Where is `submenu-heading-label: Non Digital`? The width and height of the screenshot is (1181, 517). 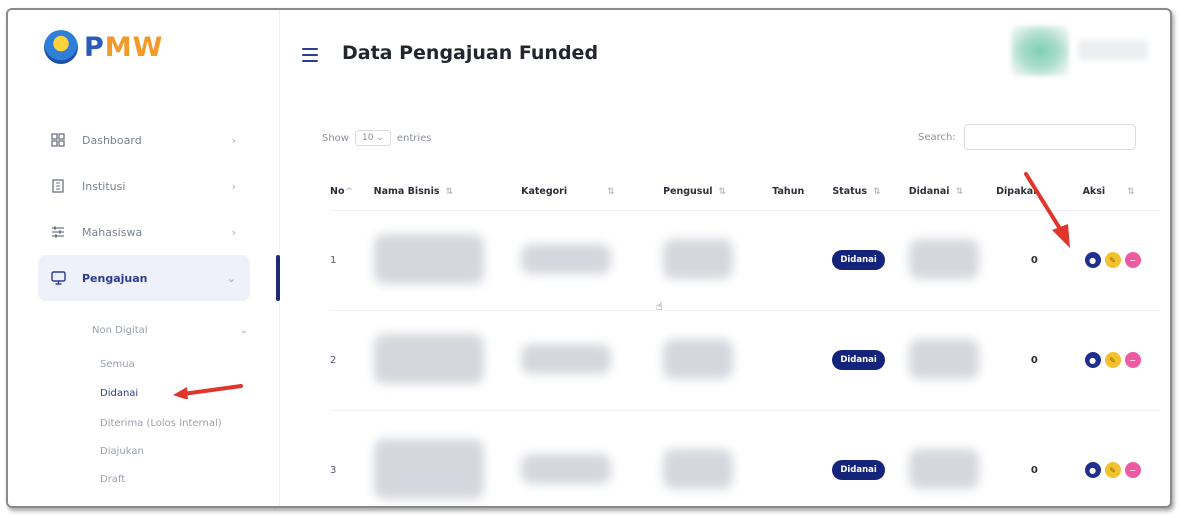
submenu-heading-label: Non Digital is located at coordinates (120, 330).